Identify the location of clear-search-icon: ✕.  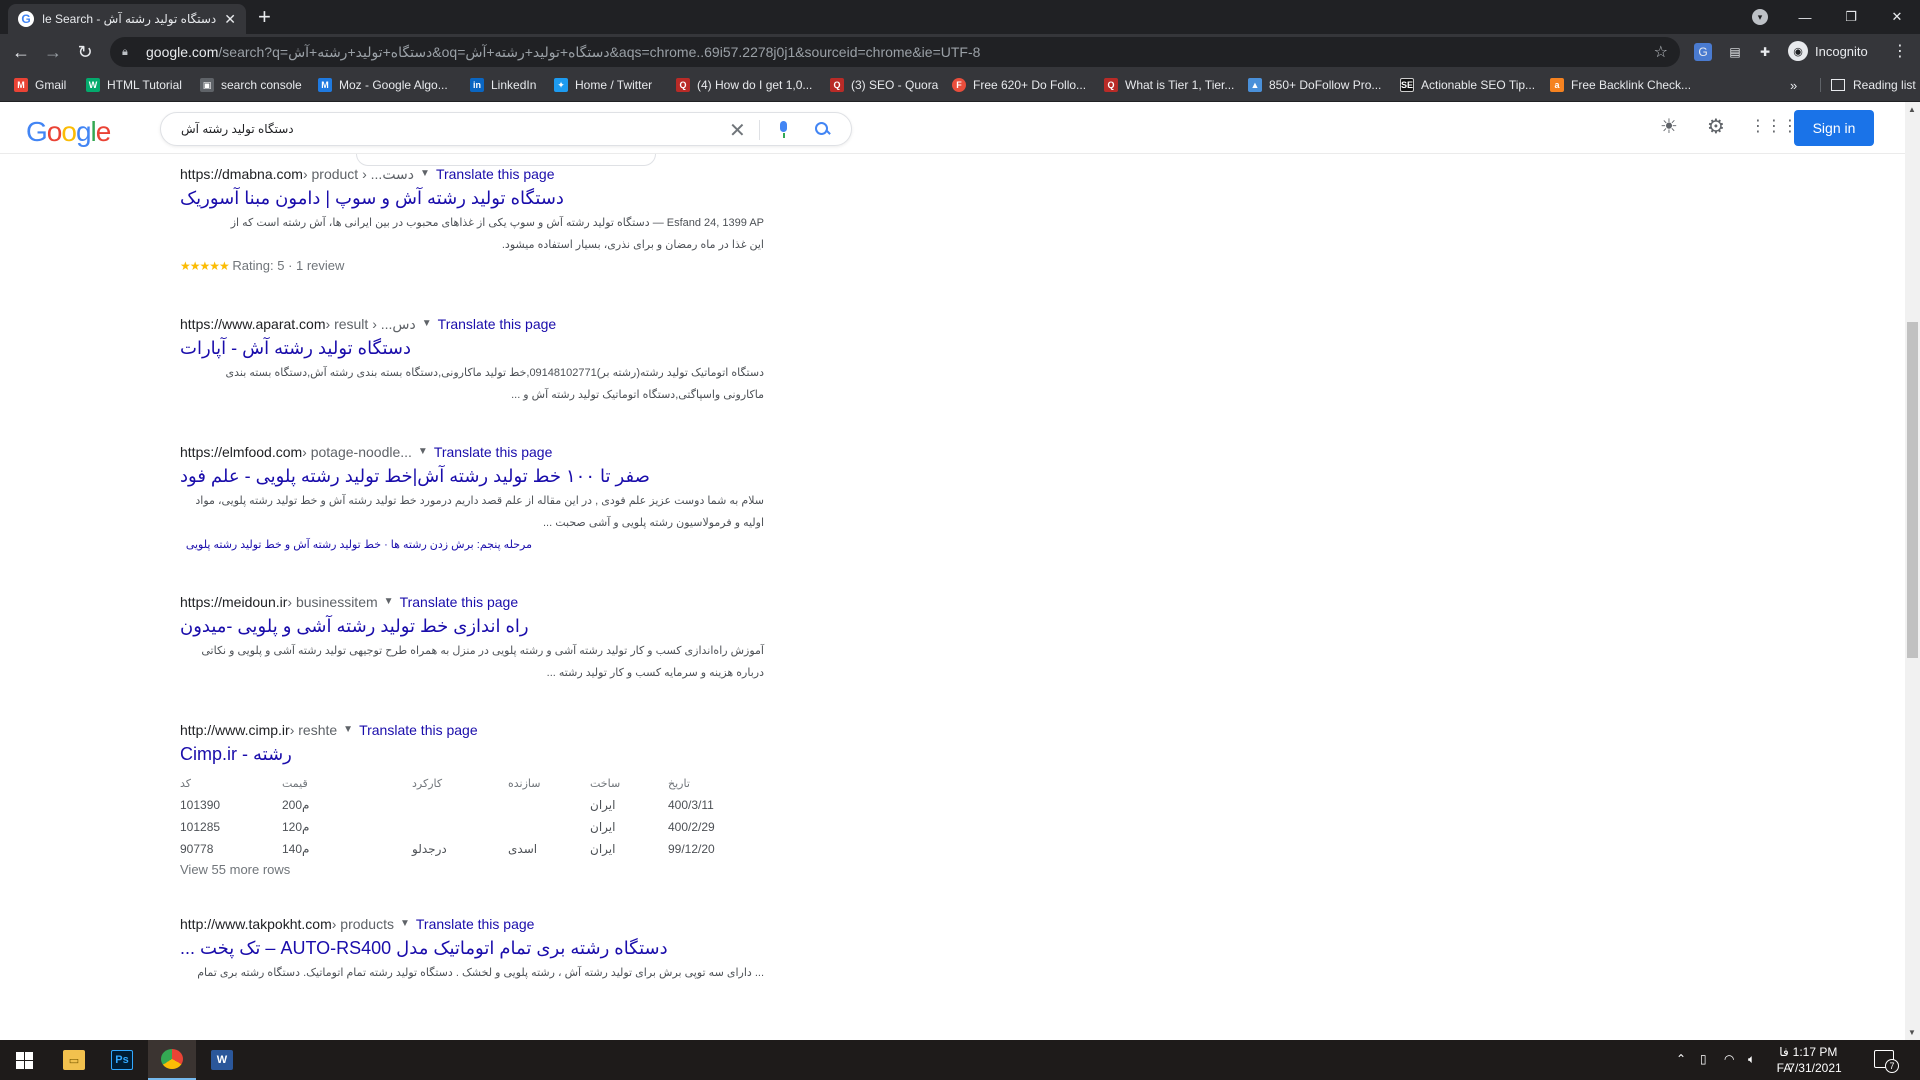
(737, 130).